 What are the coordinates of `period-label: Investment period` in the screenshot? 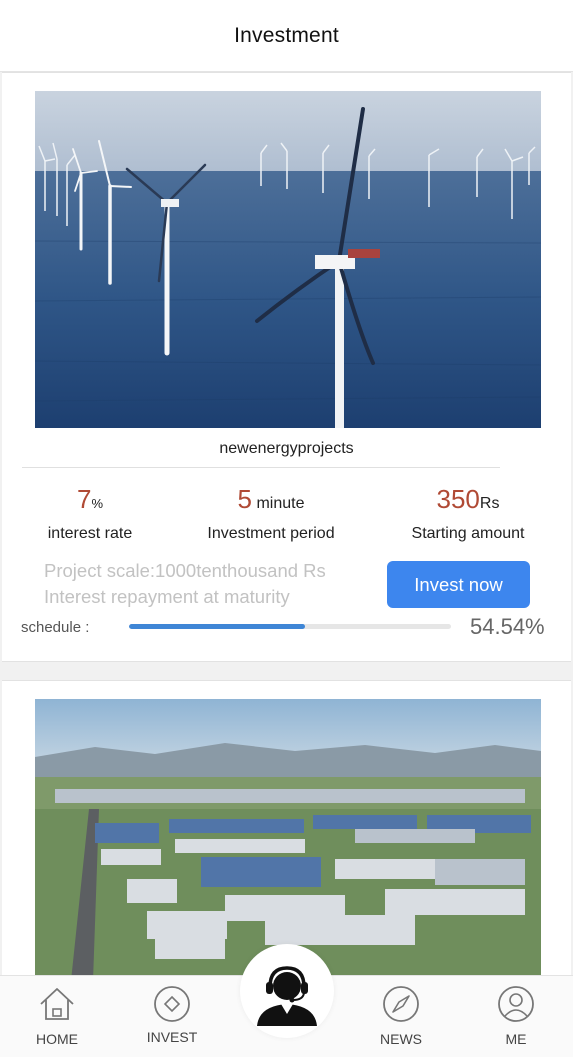 It's located at (271, 533).